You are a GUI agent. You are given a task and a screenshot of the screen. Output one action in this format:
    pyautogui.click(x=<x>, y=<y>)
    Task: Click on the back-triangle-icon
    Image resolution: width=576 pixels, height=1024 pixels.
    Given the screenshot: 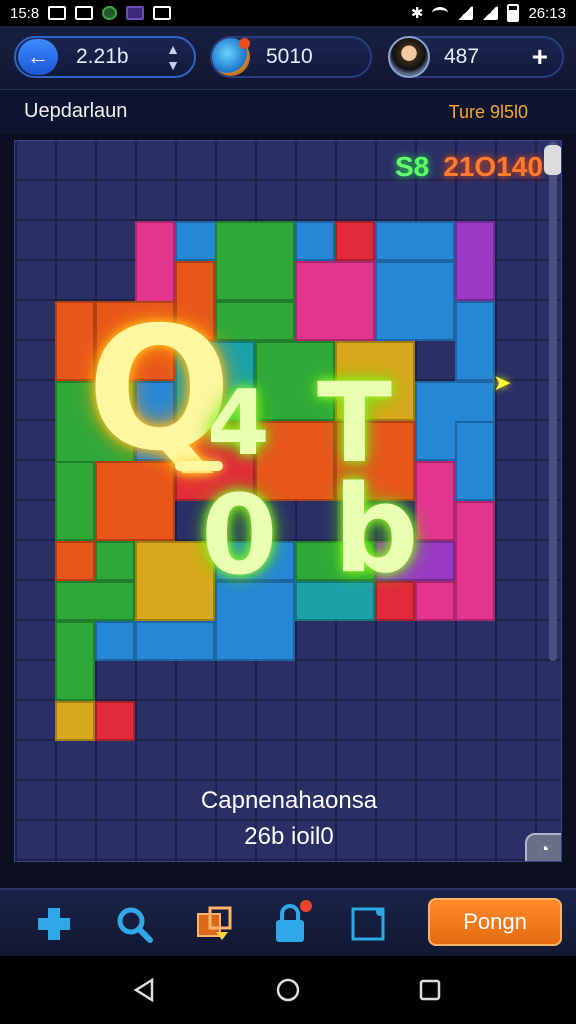 What is the action you would take?
    pyautogui.click(x=144, y=990)
    